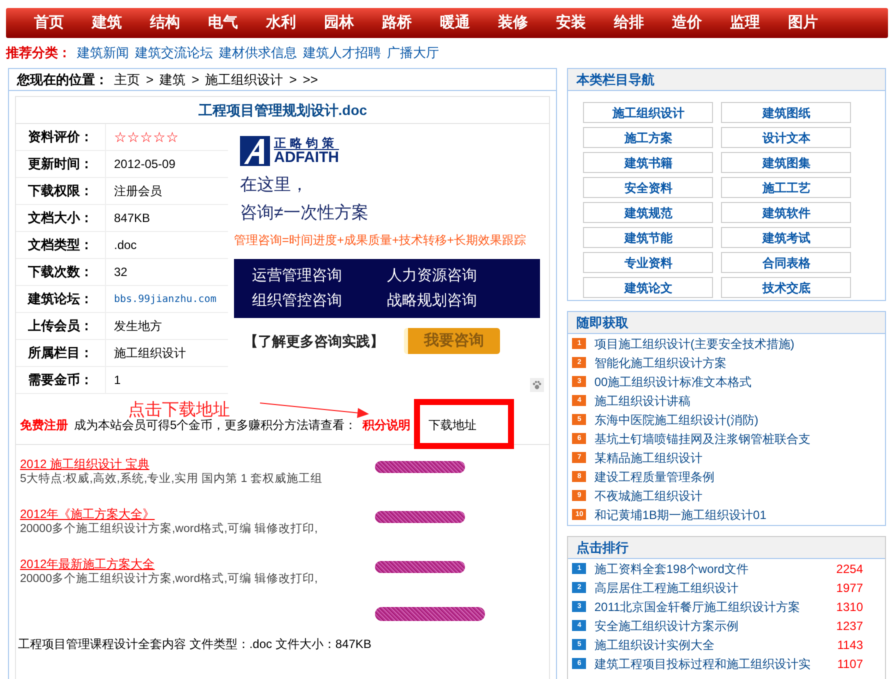 Image resolution: width=894 pixels, height=679 pixels. What do you see at coordinates (648, 495) in the screenshot?
I see `random-item-link: 不夜城施工组织设计` at bounding box center [648, 495].